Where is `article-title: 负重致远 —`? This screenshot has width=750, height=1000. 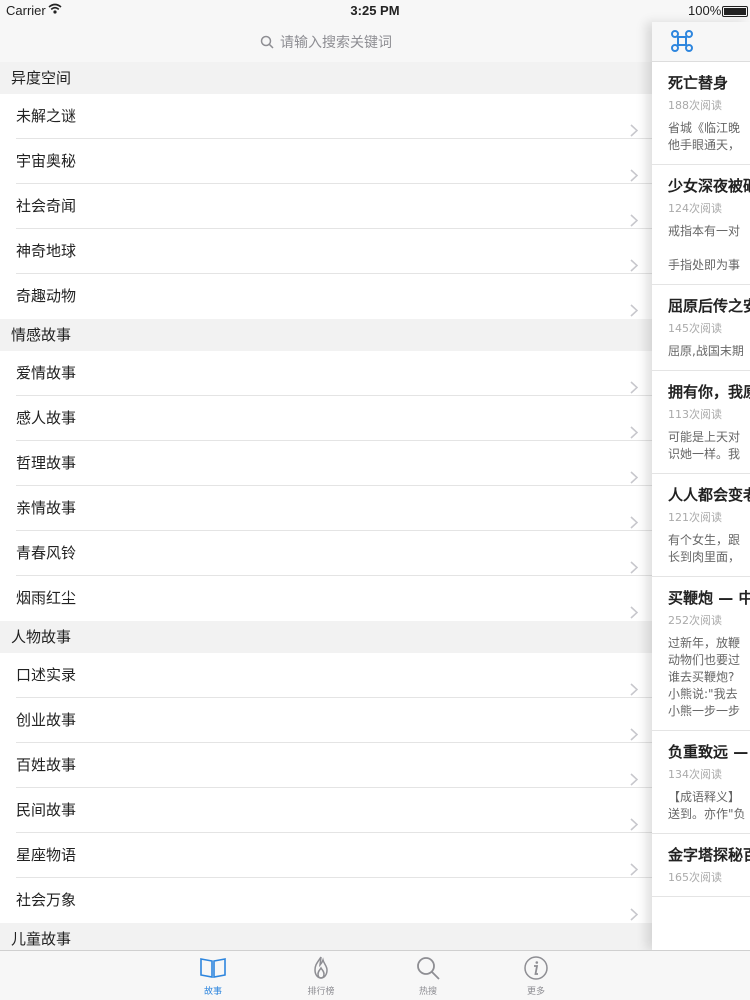
article-title: 负重致远 — is located at coordinates (708, 752).